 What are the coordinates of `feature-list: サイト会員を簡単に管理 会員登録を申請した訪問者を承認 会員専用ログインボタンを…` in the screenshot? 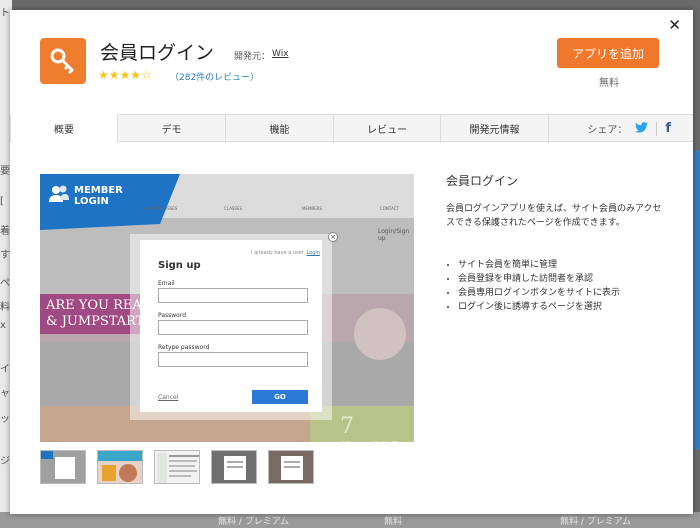 It's located at (573, 286).